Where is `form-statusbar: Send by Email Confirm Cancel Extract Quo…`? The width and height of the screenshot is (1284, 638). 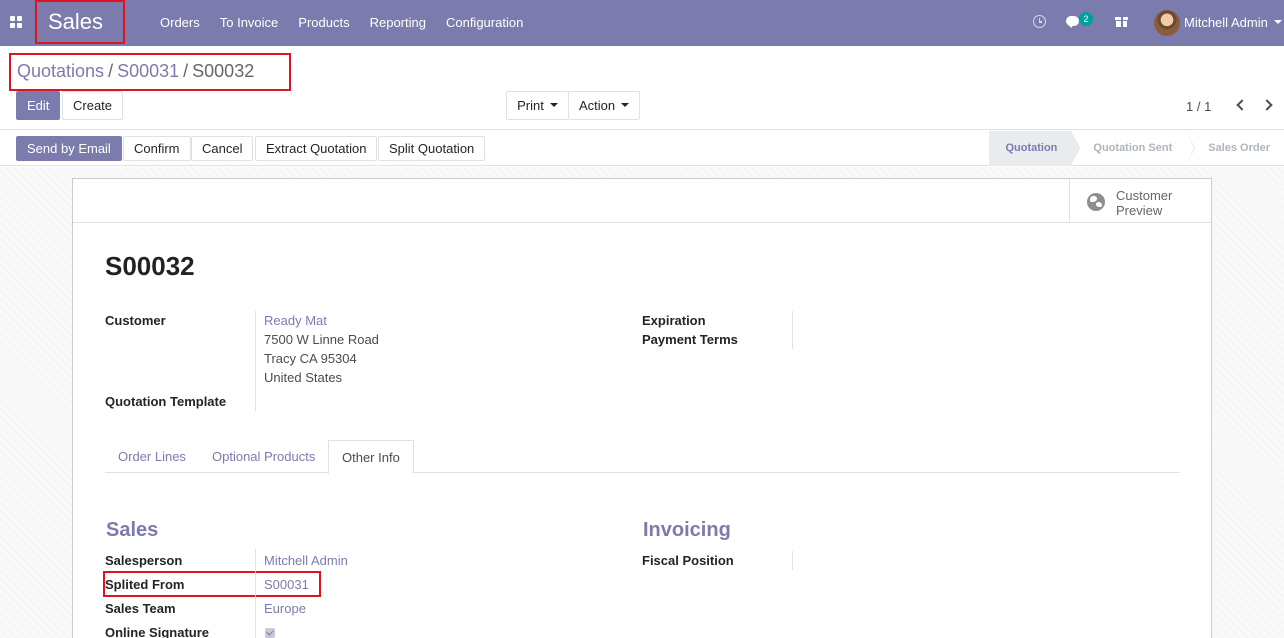
form-statusbar: Send by Email Confirm Cancel Extract Quo… is located at coordinates (642, 148).